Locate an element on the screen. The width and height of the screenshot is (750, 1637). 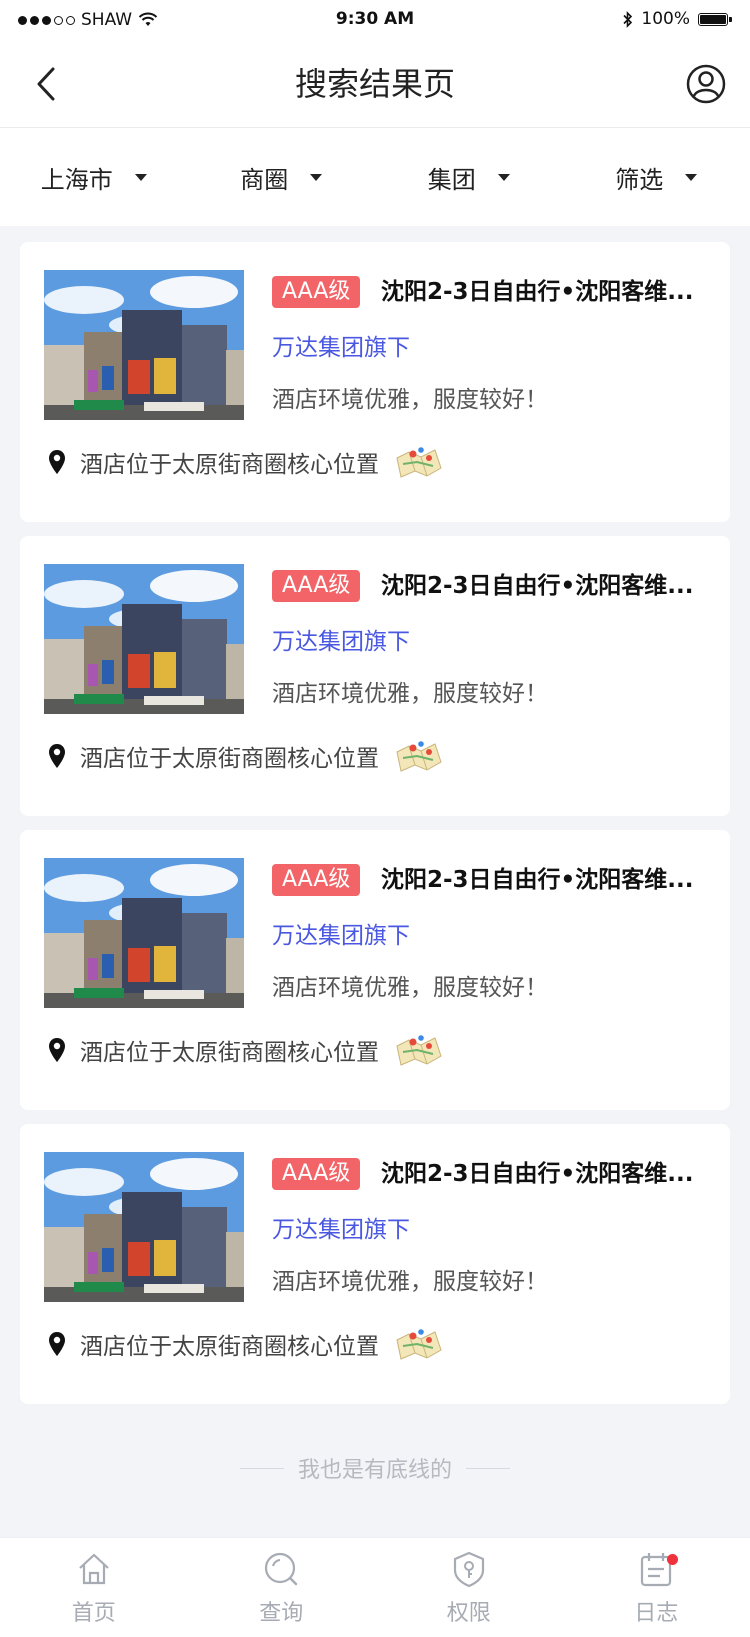
tab-log-label: 日志 is located at coordinates (656, 1613).